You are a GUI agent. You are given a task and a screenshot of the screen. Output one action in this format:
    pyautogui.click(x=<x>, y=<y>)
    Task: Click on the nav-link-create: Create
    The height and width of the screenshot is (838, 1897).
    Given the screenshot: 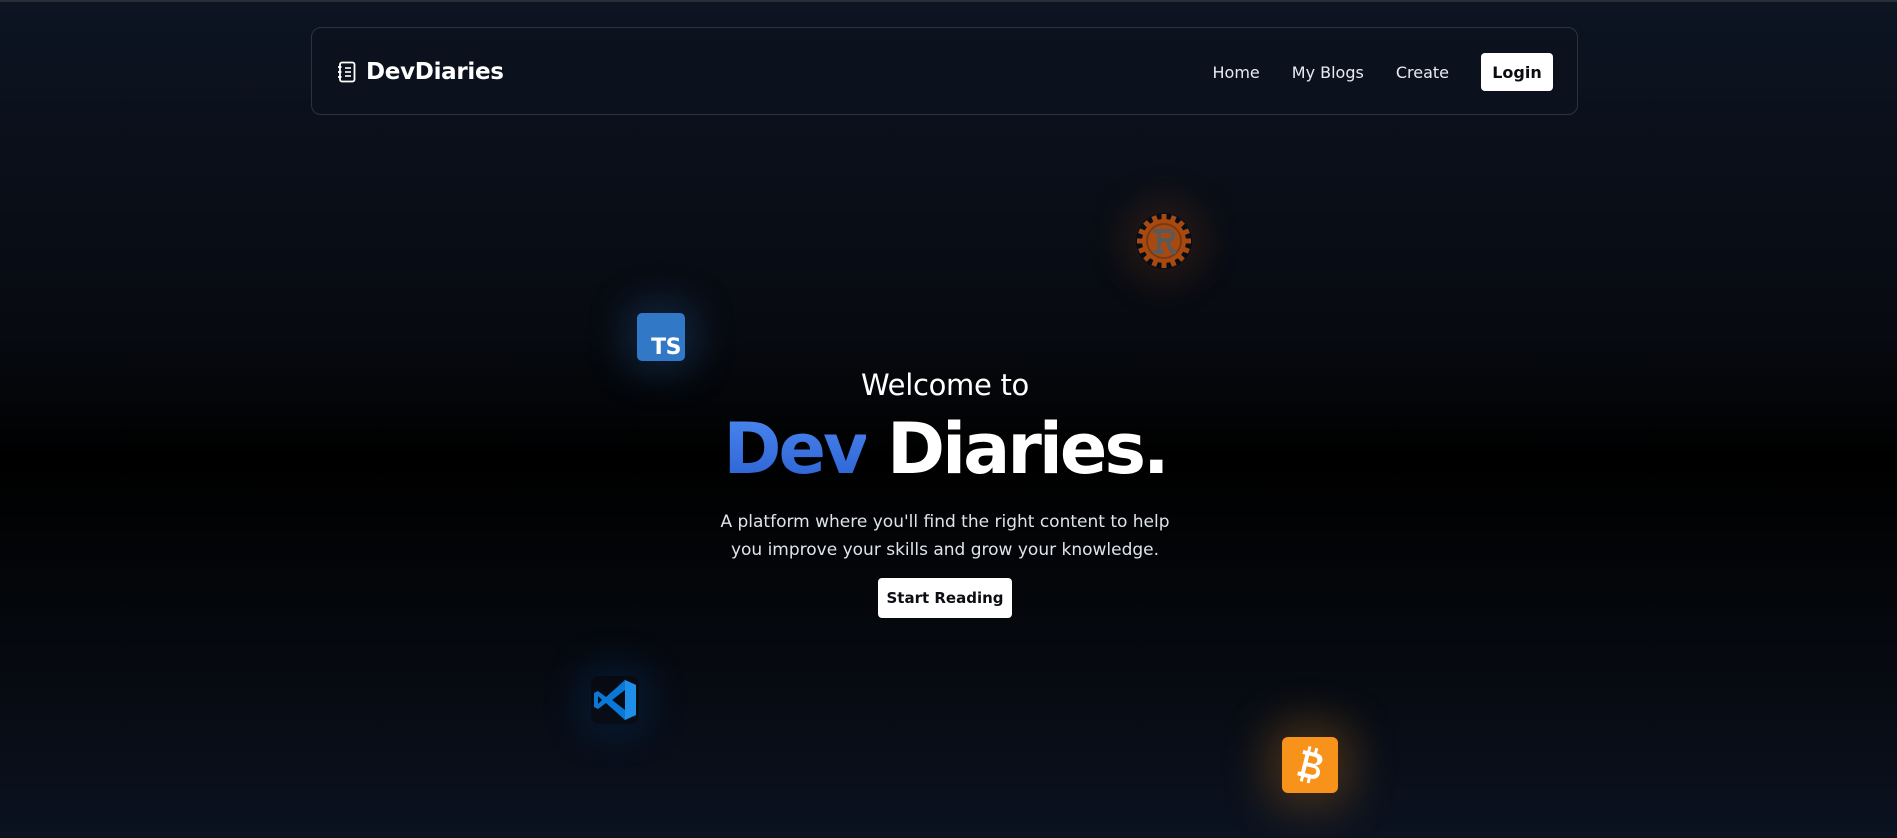 What is the action you would take?
    pyautogui.click(x=1422, y=72)
    